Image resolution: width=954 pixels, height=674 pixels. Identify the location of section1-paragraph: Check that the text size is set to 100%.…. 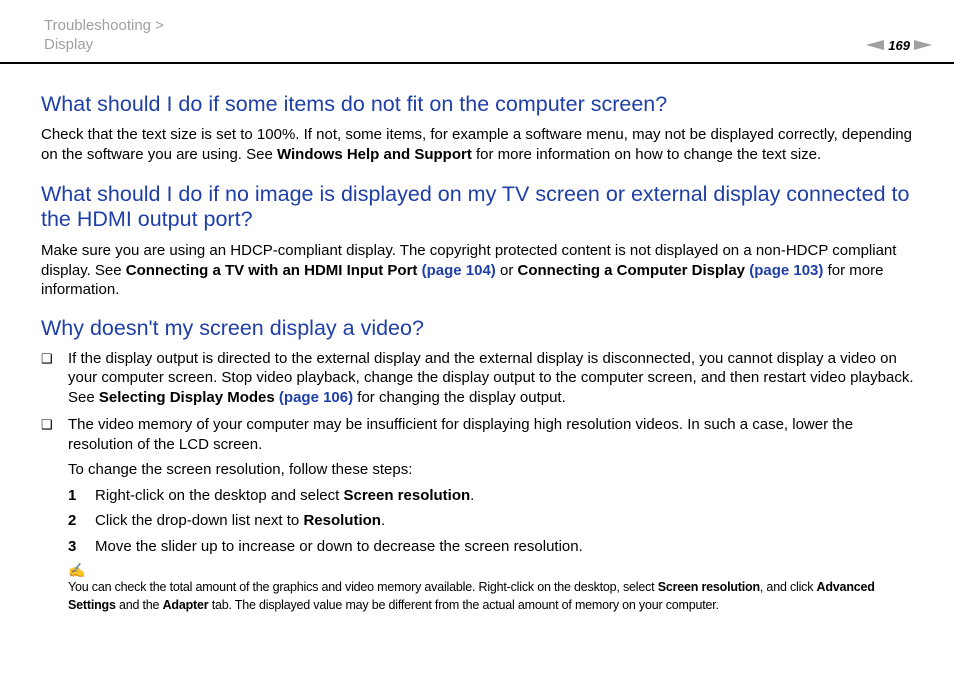
(478, 144).